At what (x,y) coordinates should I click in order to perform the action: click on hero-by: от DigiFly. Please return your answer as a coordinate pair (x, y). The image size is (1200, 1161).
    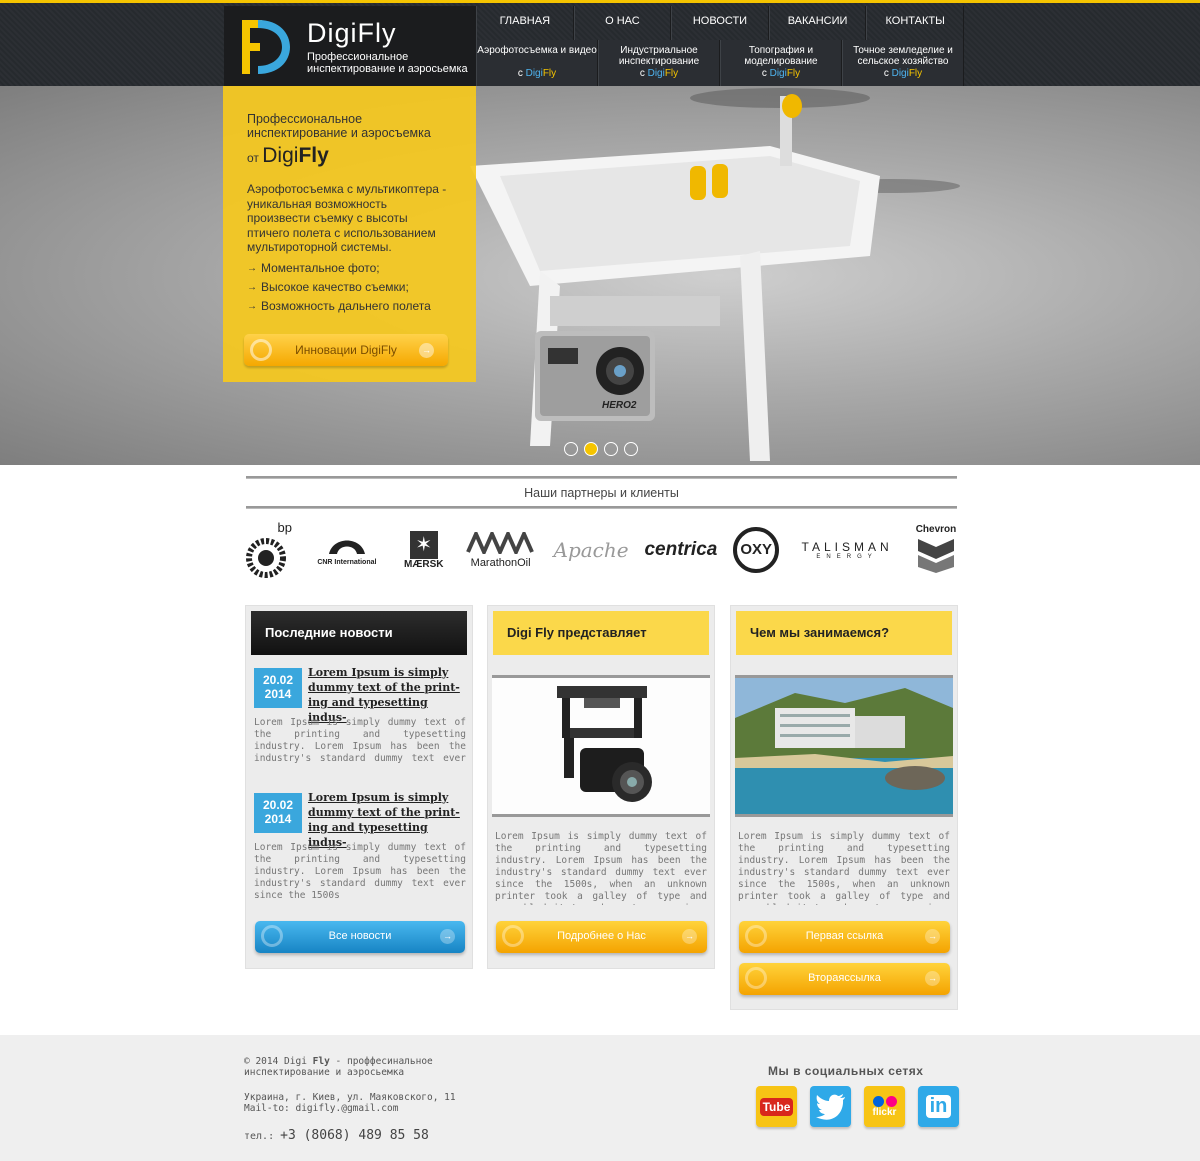
    Looking at the image, I should click on (288, 155).